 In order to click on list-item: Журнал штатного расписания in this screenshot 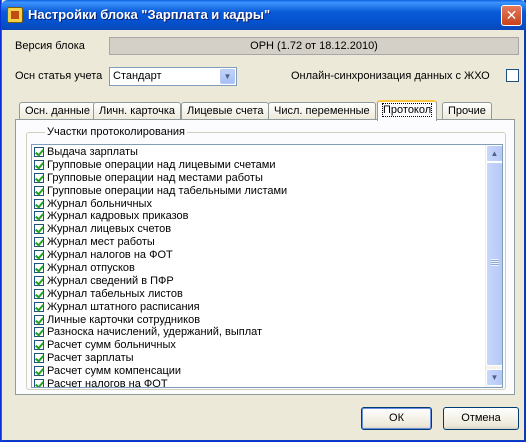, I will do `click(258, 307)`.